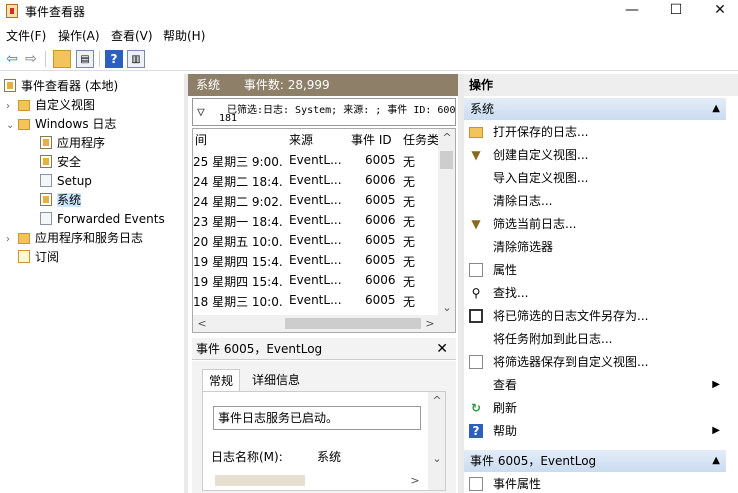  I want to click on window-title: 事件查看器, so click(55, 12).